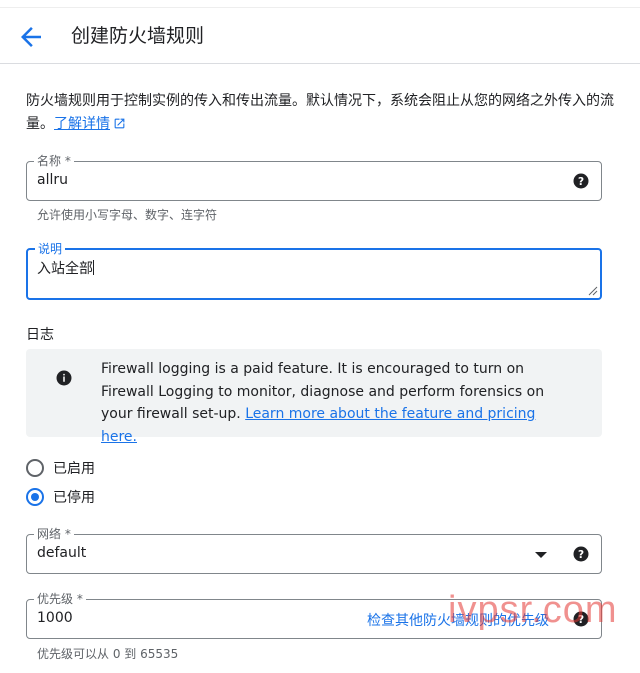 The image size is (640, 673). What do you see at coordinates (119, 123) in the screenshot?
I see `external-link-icon` at bounding box center [119, 123].